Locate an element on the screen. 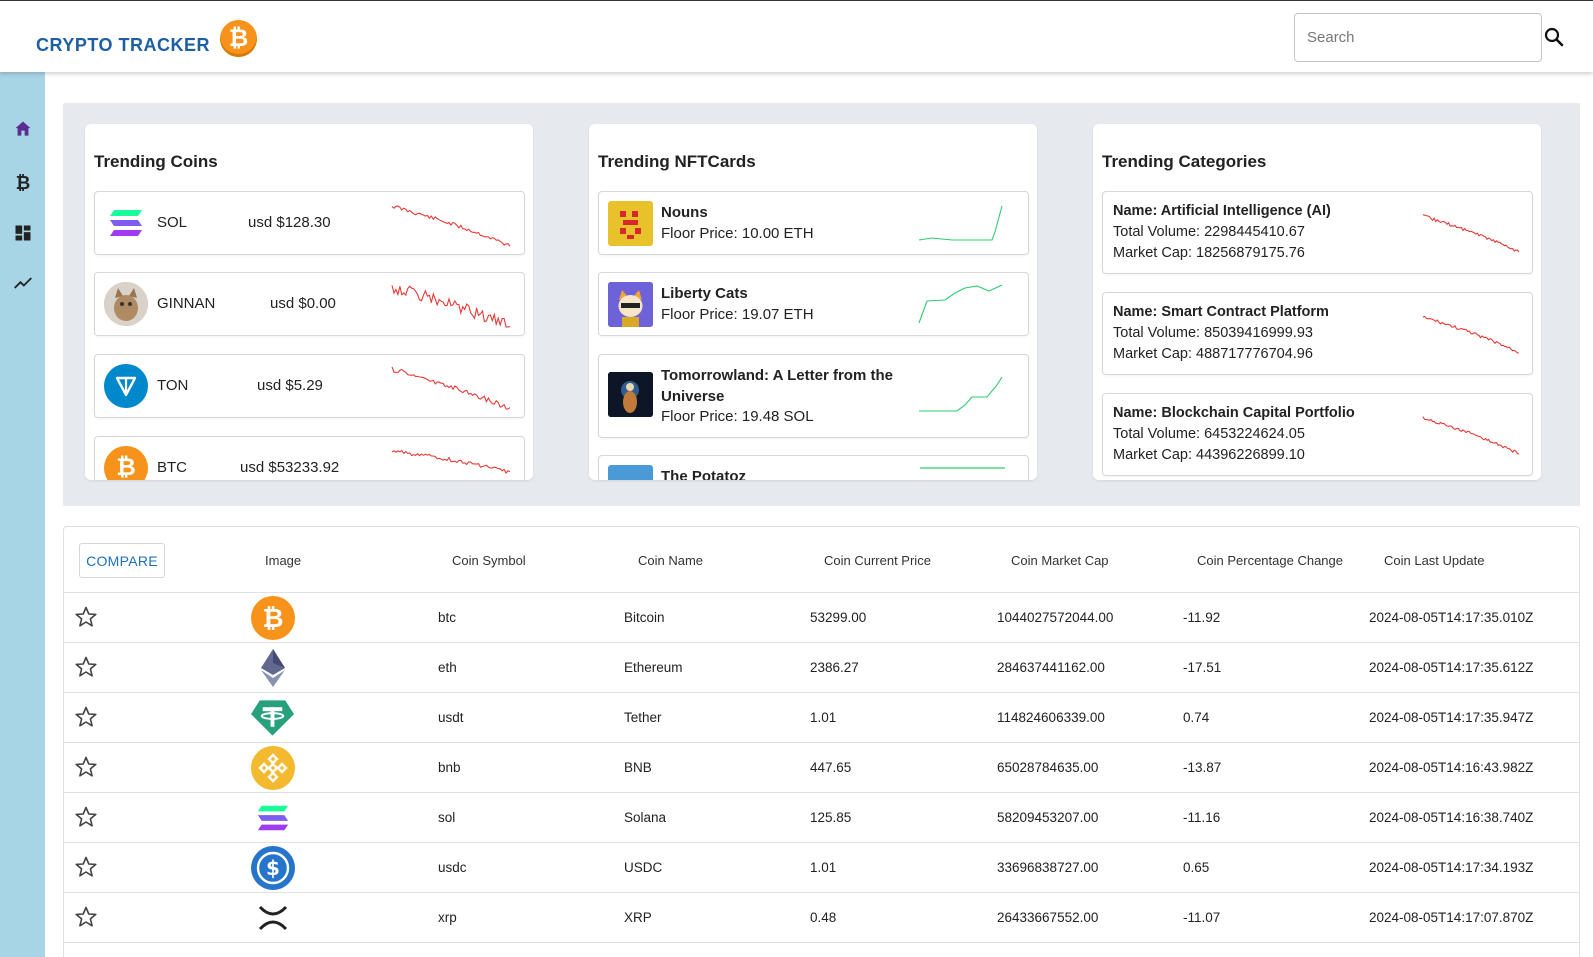  header-percentage-change: Coin Percentage Change is located at coordinates (1270, 560).